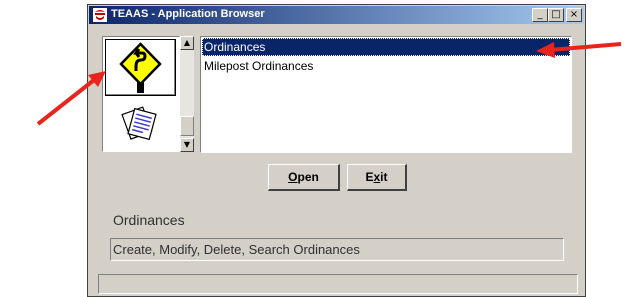 This screenshot has width=626, height=297. I want to click on close-icon: ×, so click(574, 14).